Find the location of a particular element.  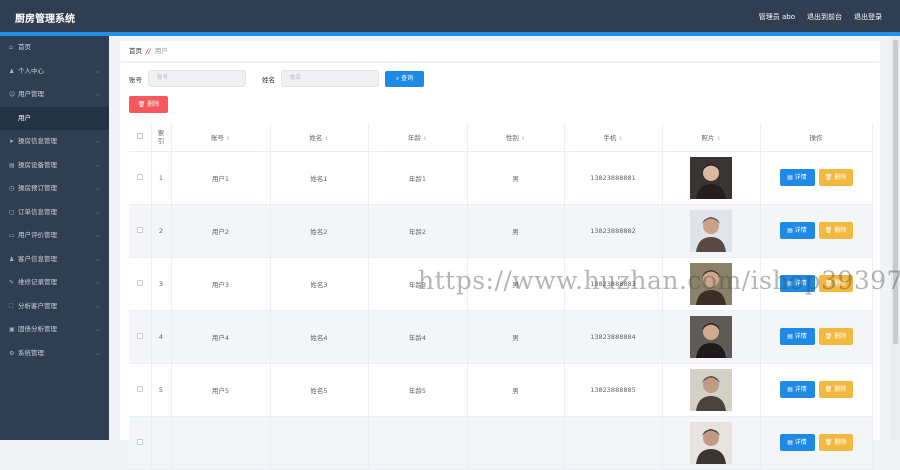

sidebar-item-label: 用户管理 is located at coordinates (31, 94).